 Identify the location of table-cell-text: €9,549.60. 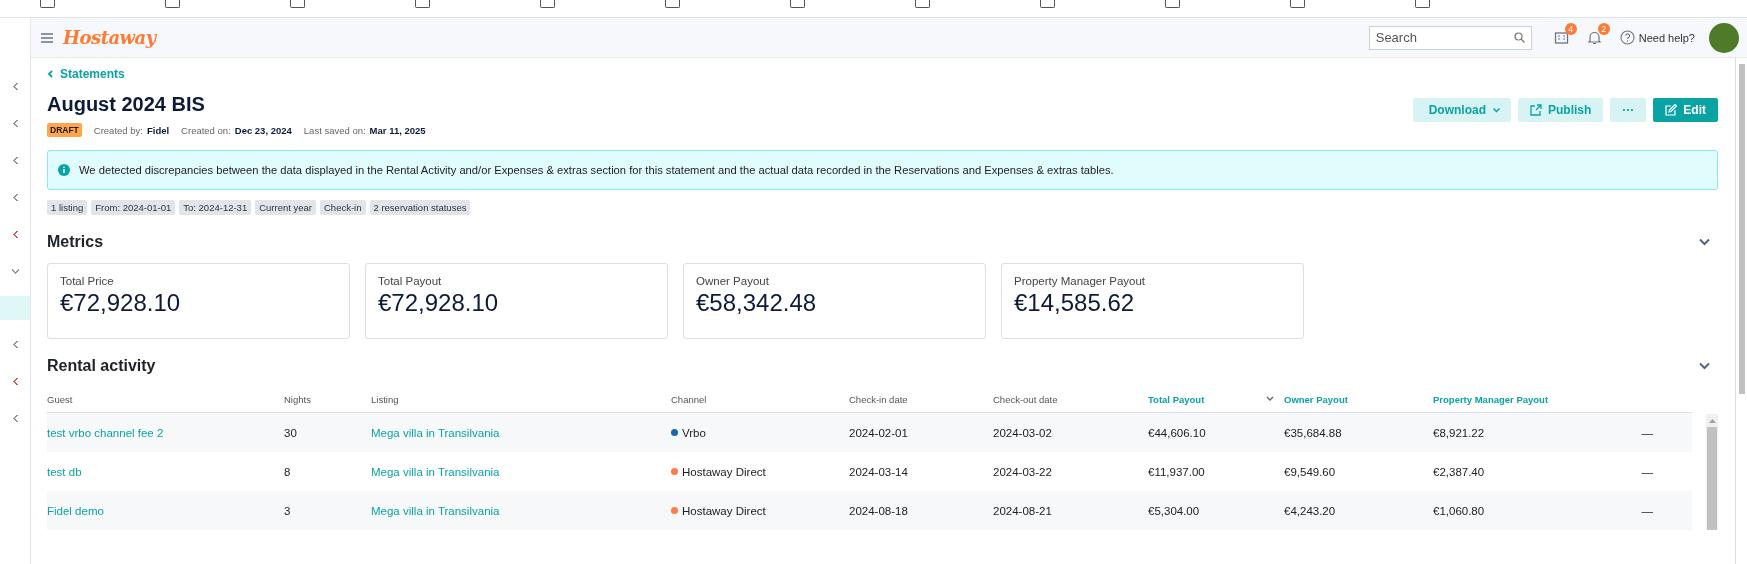
(1310, 471).